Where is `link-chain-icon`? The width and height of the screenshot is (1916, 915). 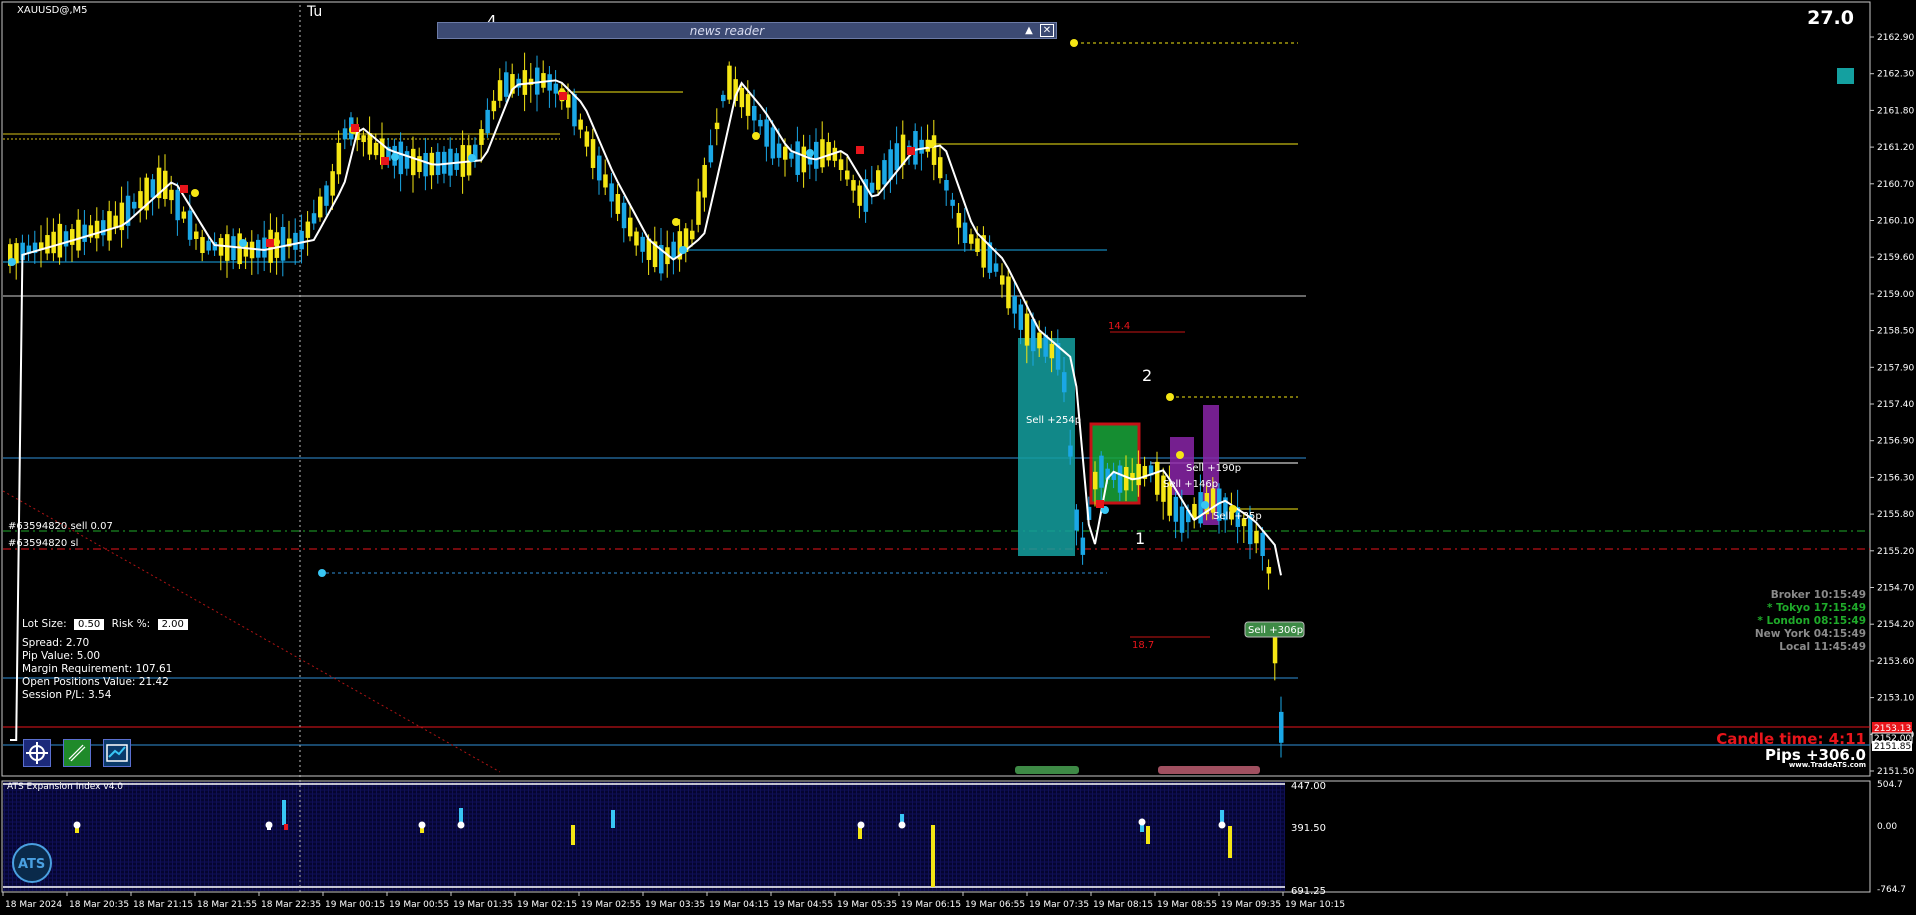 link-chain-icon is located at coordinates (77, 753).